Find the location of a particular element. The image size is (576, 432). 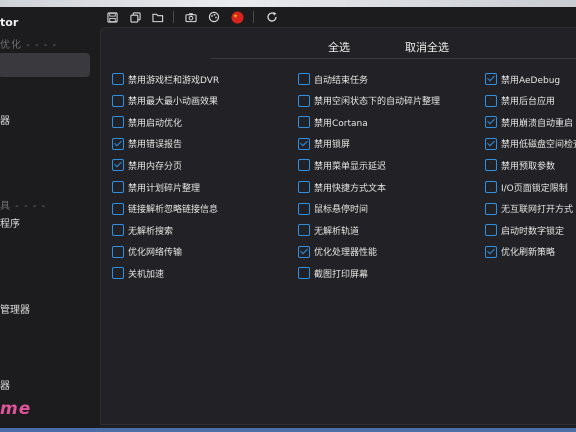

sidebar-item-2: 程序 is located at coordinates (45, 225).